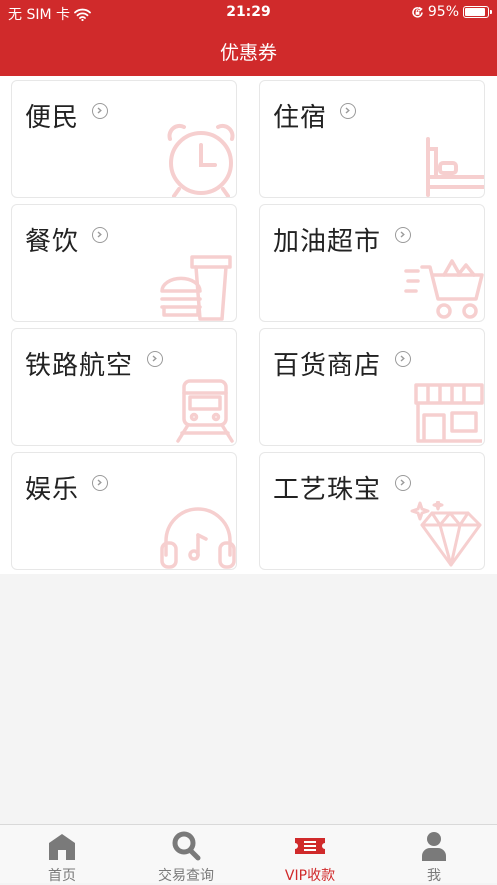  Describe the element at coordinates (327, 490) in the screenshot. I see `category-label: 工艺珠宝` at that location.